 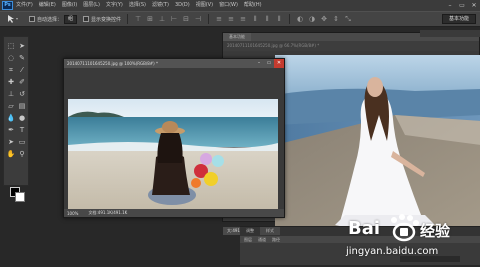 What do you see at coordinates (137, 5) in the screenshot?
I see `menu-select: 选择(S)` at bounding box center [137, 5].